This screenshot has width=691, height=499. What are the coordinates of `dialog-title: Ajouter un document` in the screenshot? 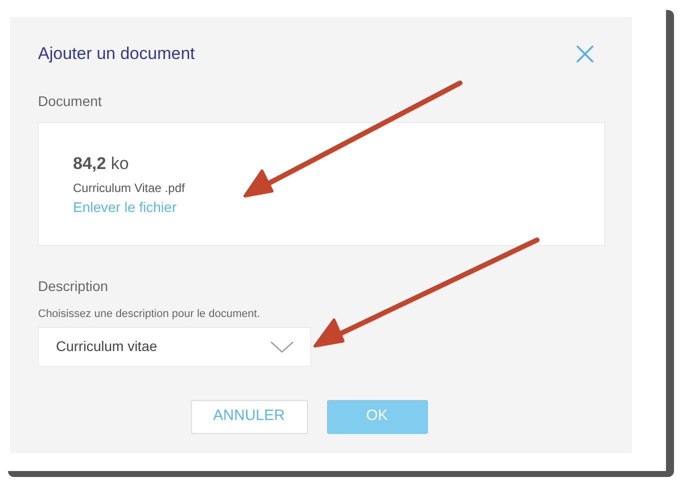 It's located at (116, 54).